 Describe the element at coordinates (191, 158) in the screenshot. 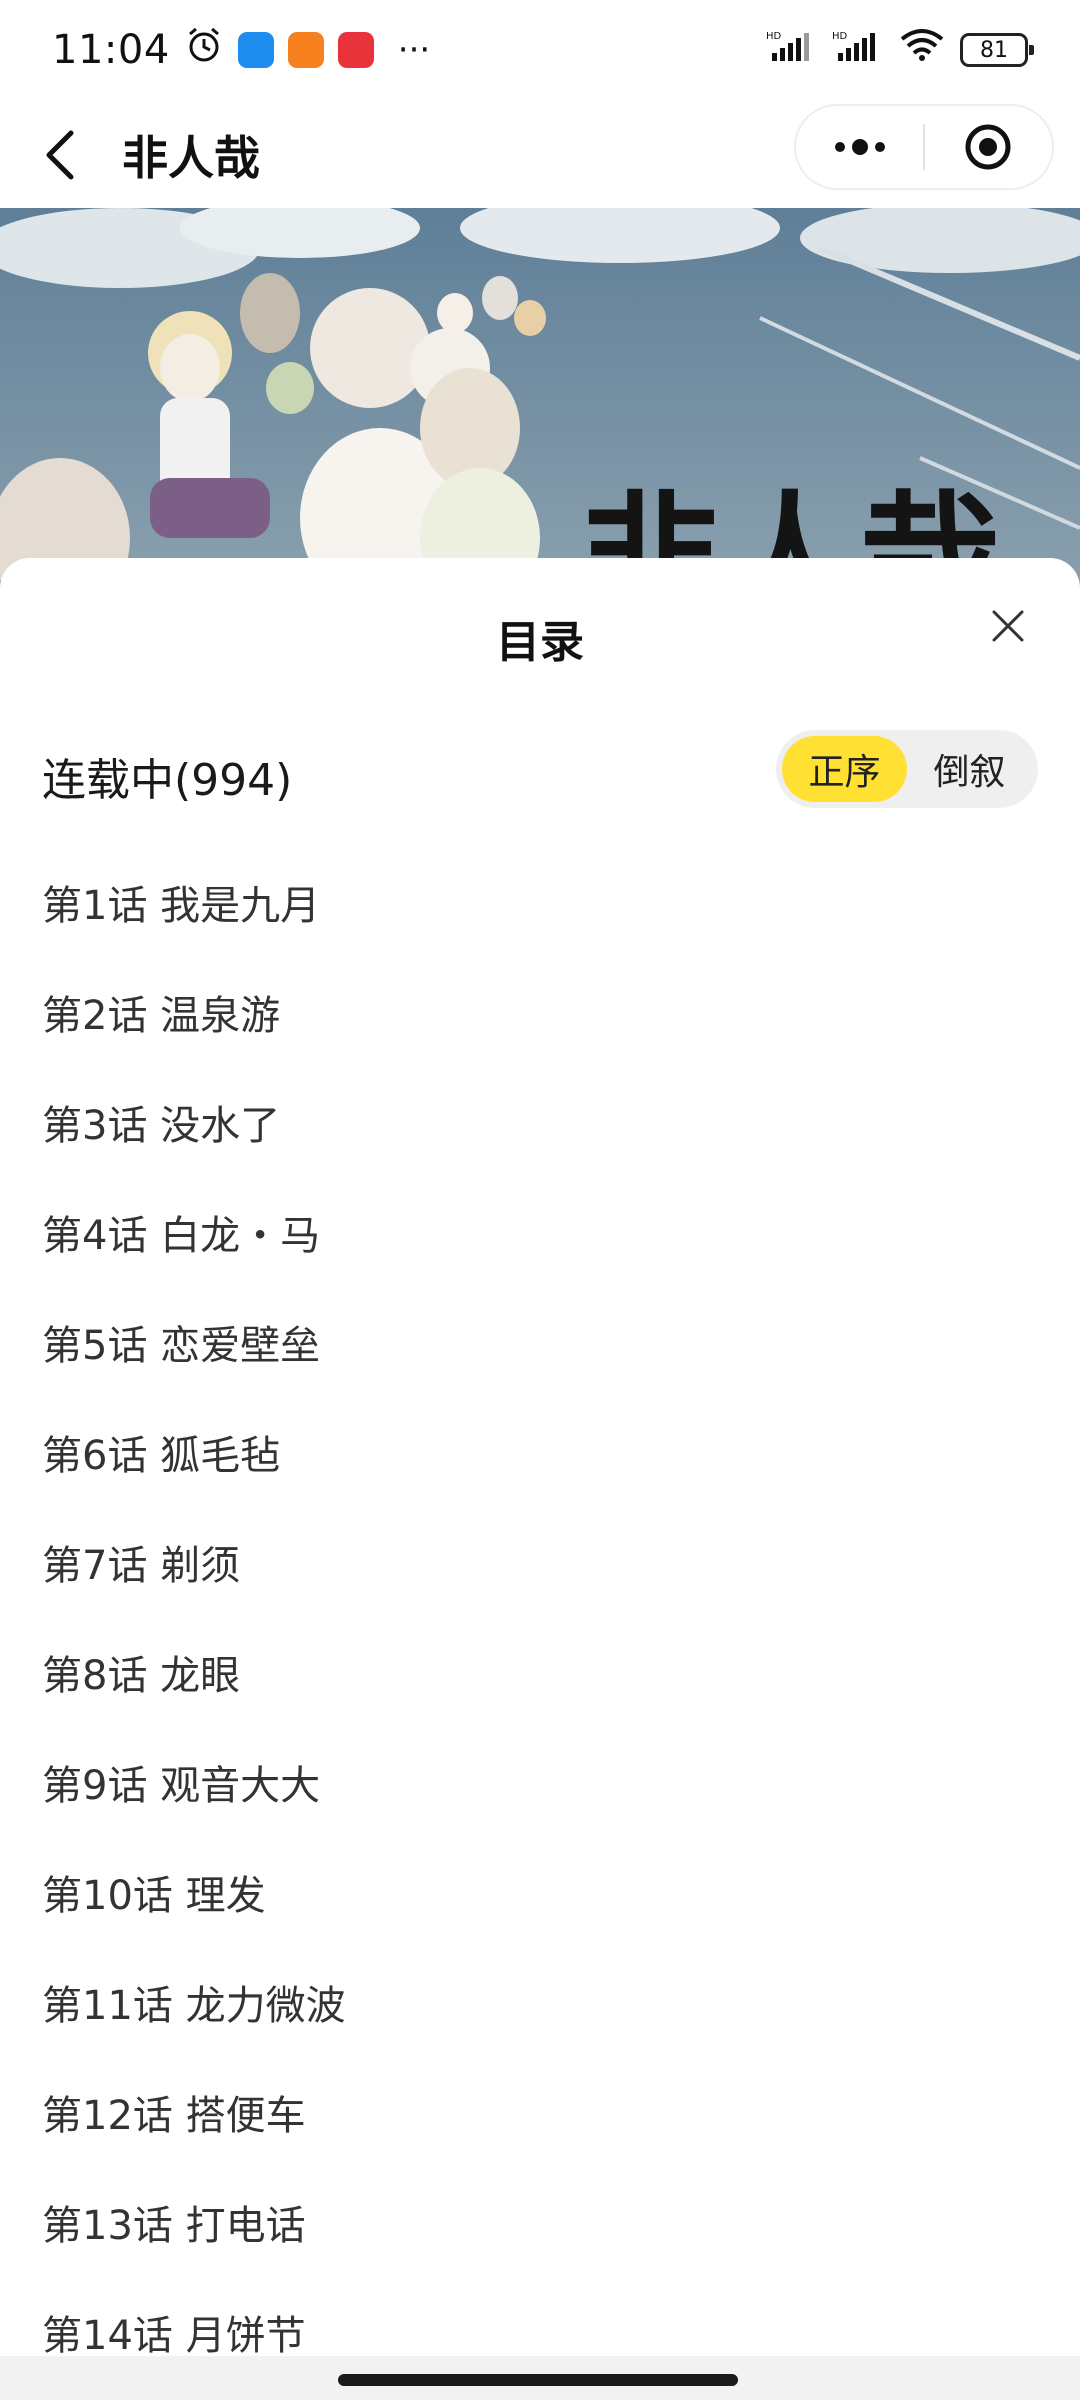

I see `page-title: 非人哉` at that location.